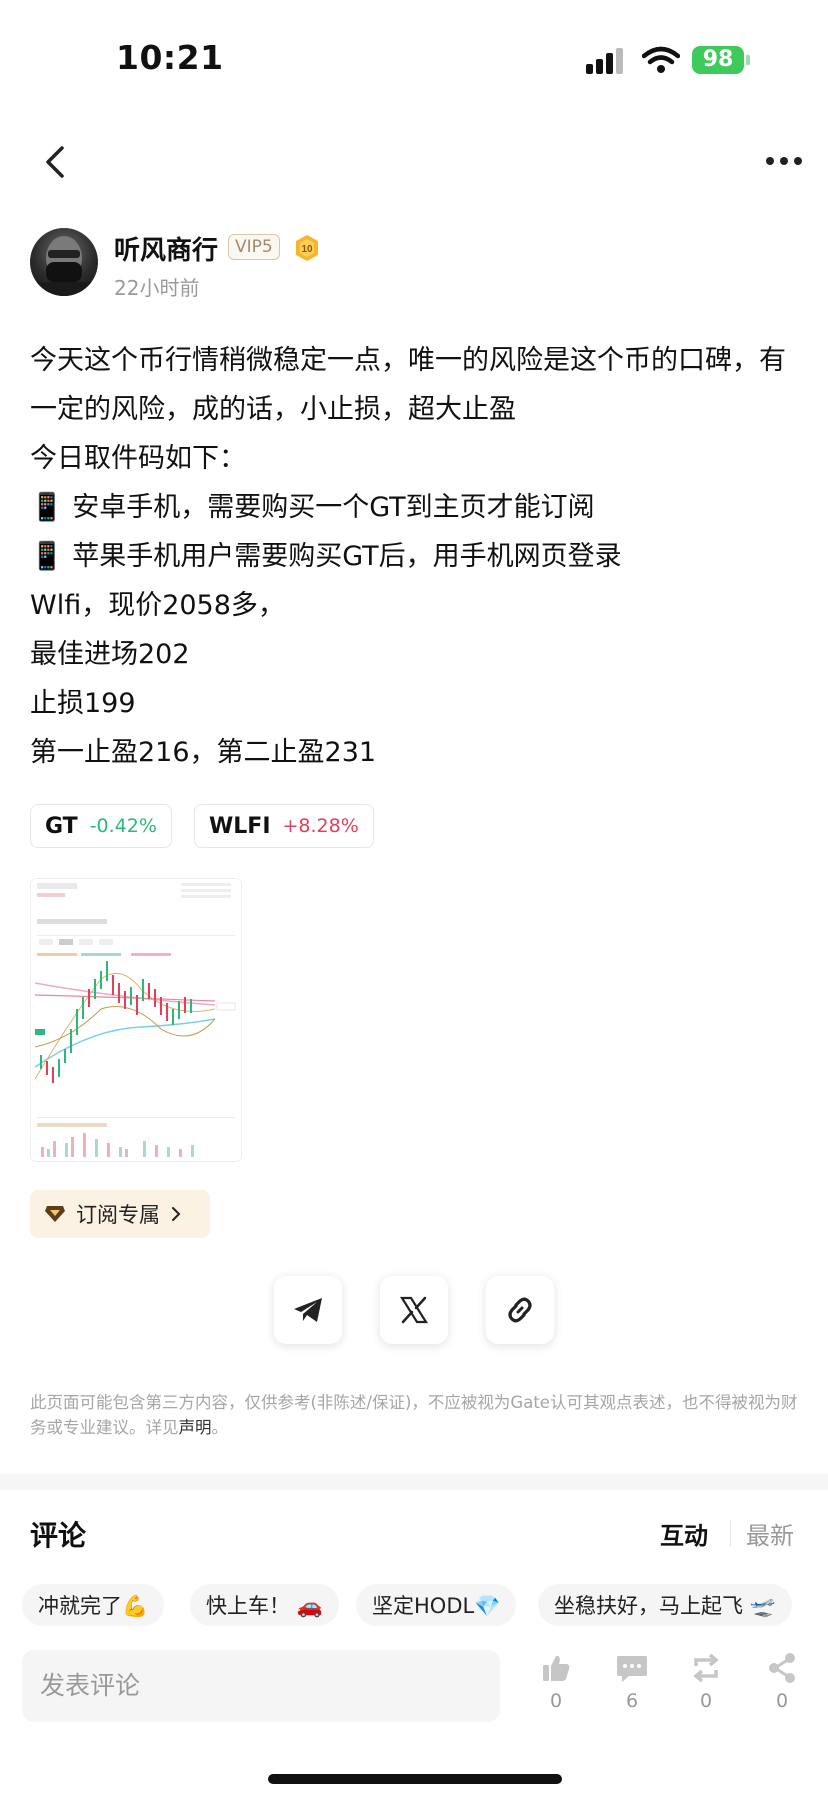 The image size is (828, 1800). I want to click on post-line: 📱 安卓手机，需要购买一个GT到主页才能订阅, so click(312, 507).